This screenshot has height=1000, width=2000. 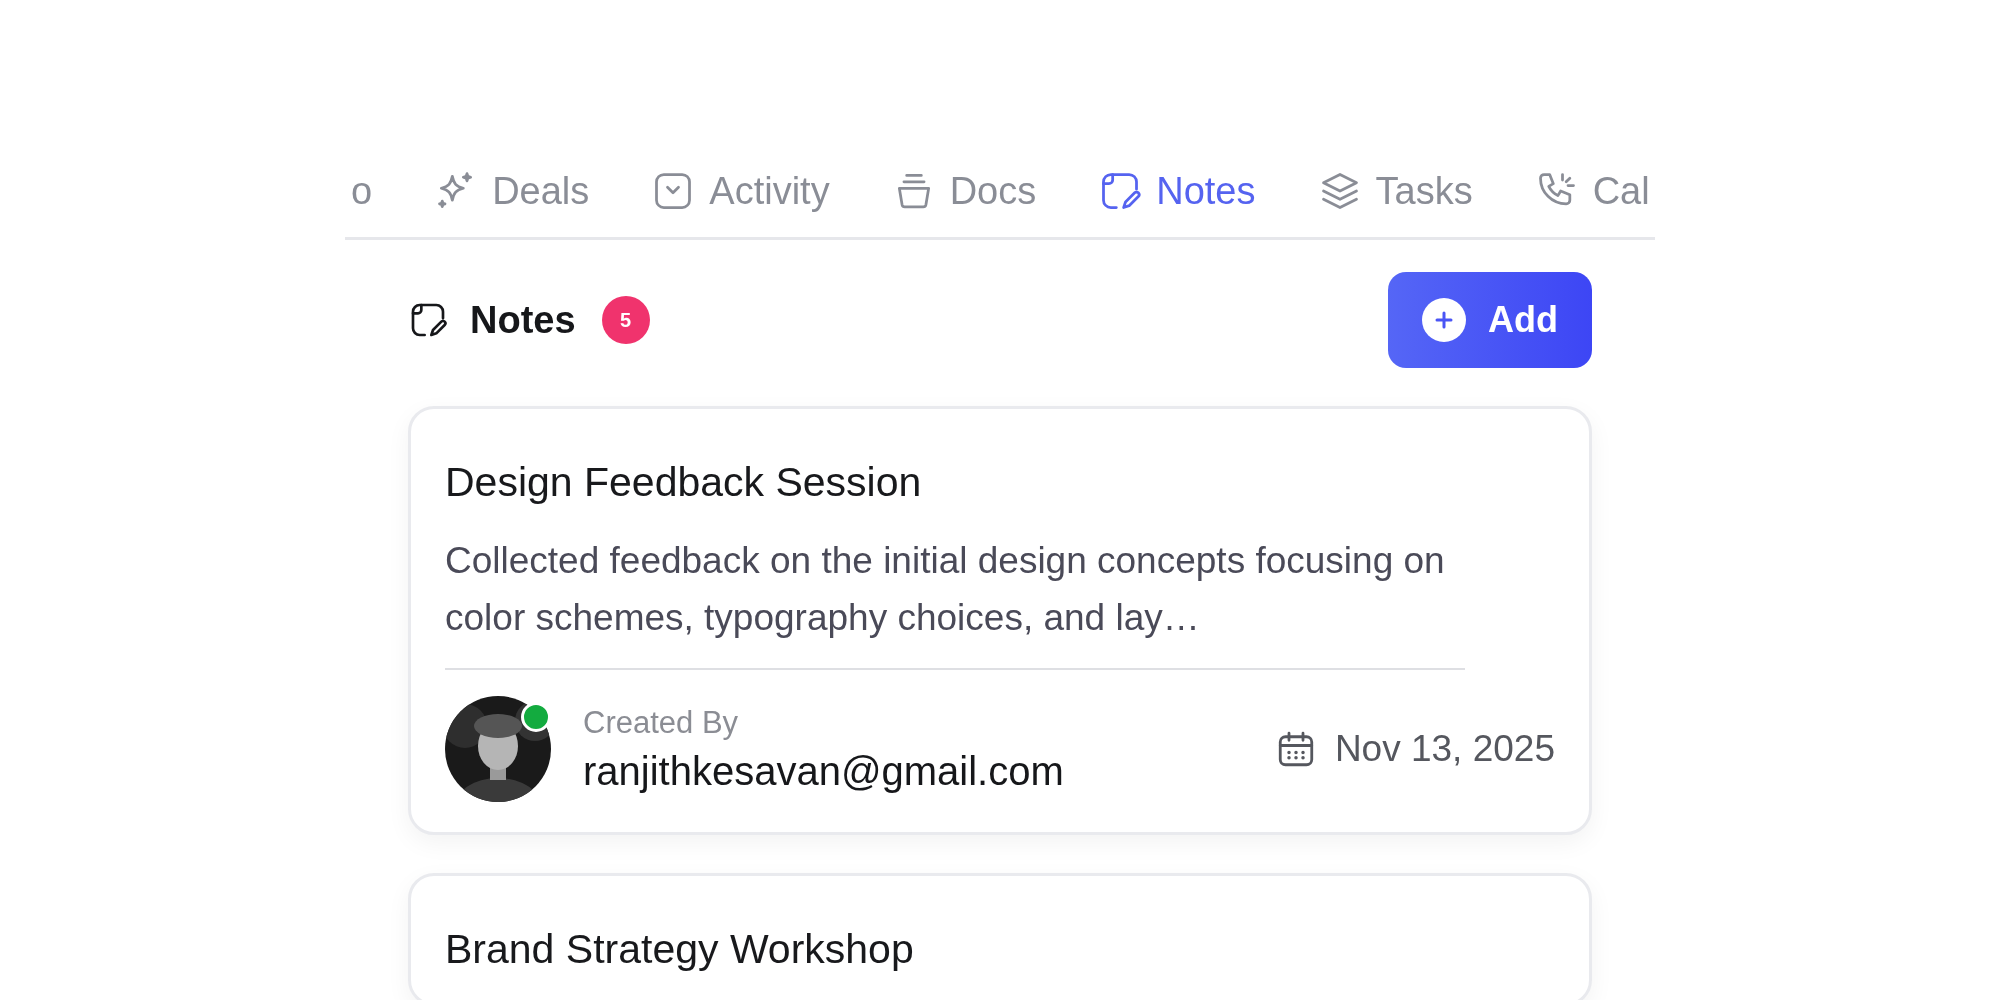 What do you see at coordinates (512, 196) in the screenshot?
I see `tab: Deals` at bounding box center [512, 196].